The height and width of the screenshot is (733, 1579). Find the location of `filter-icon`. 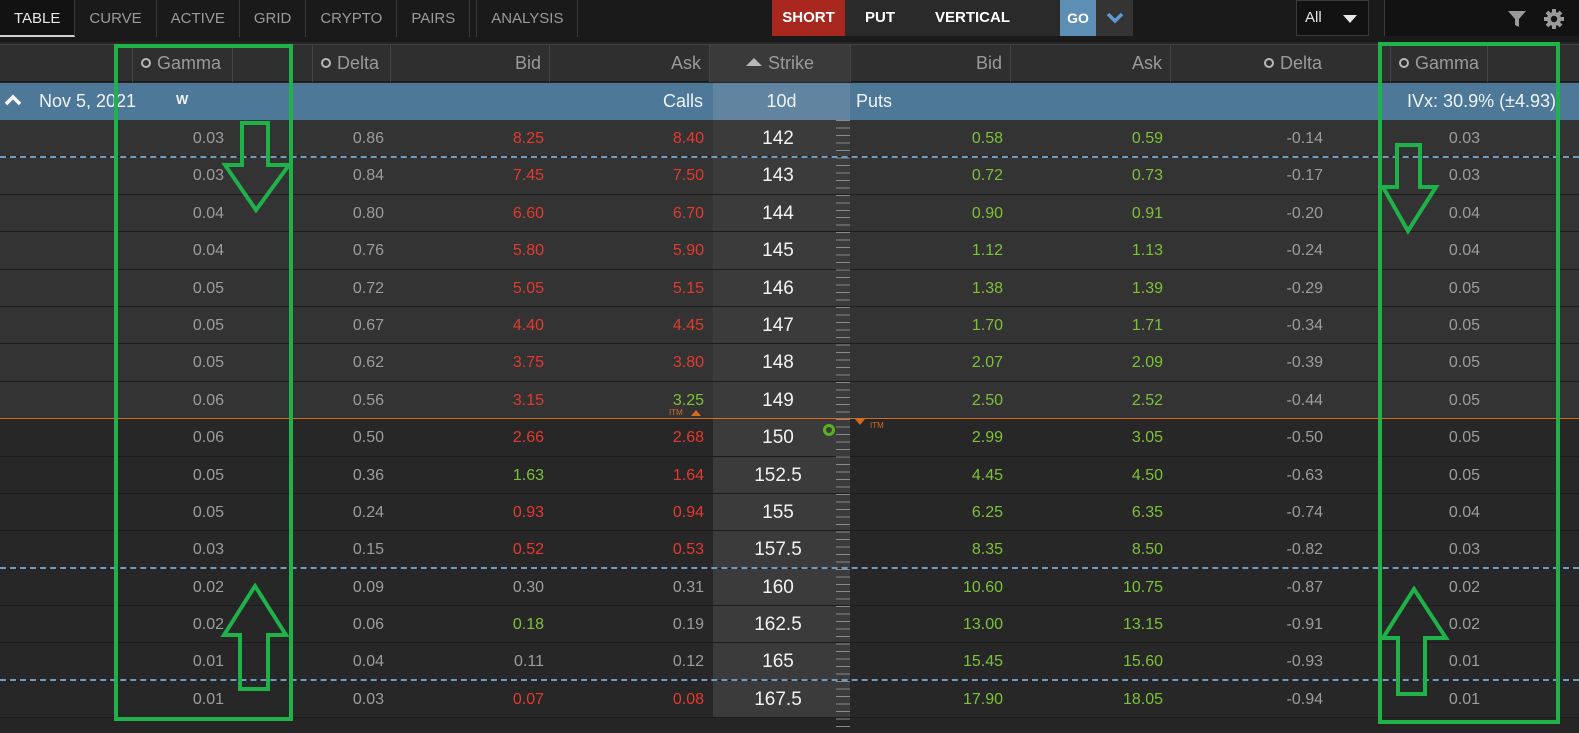

filter-icon is located at coordinates (1517, 19).